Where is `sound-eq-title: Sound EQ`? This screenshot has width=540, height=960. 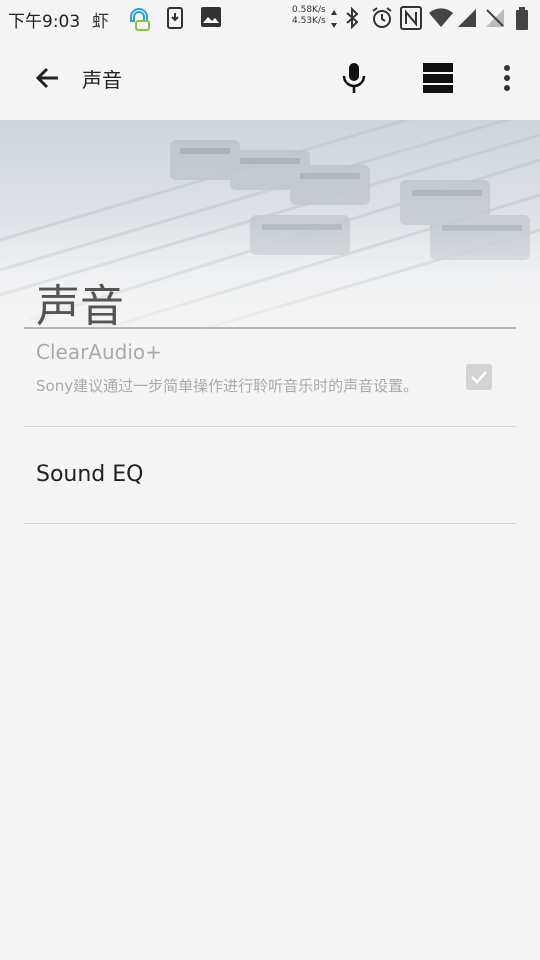 sound-eq-title: Sound EQ is located at coordinates (90, 474).